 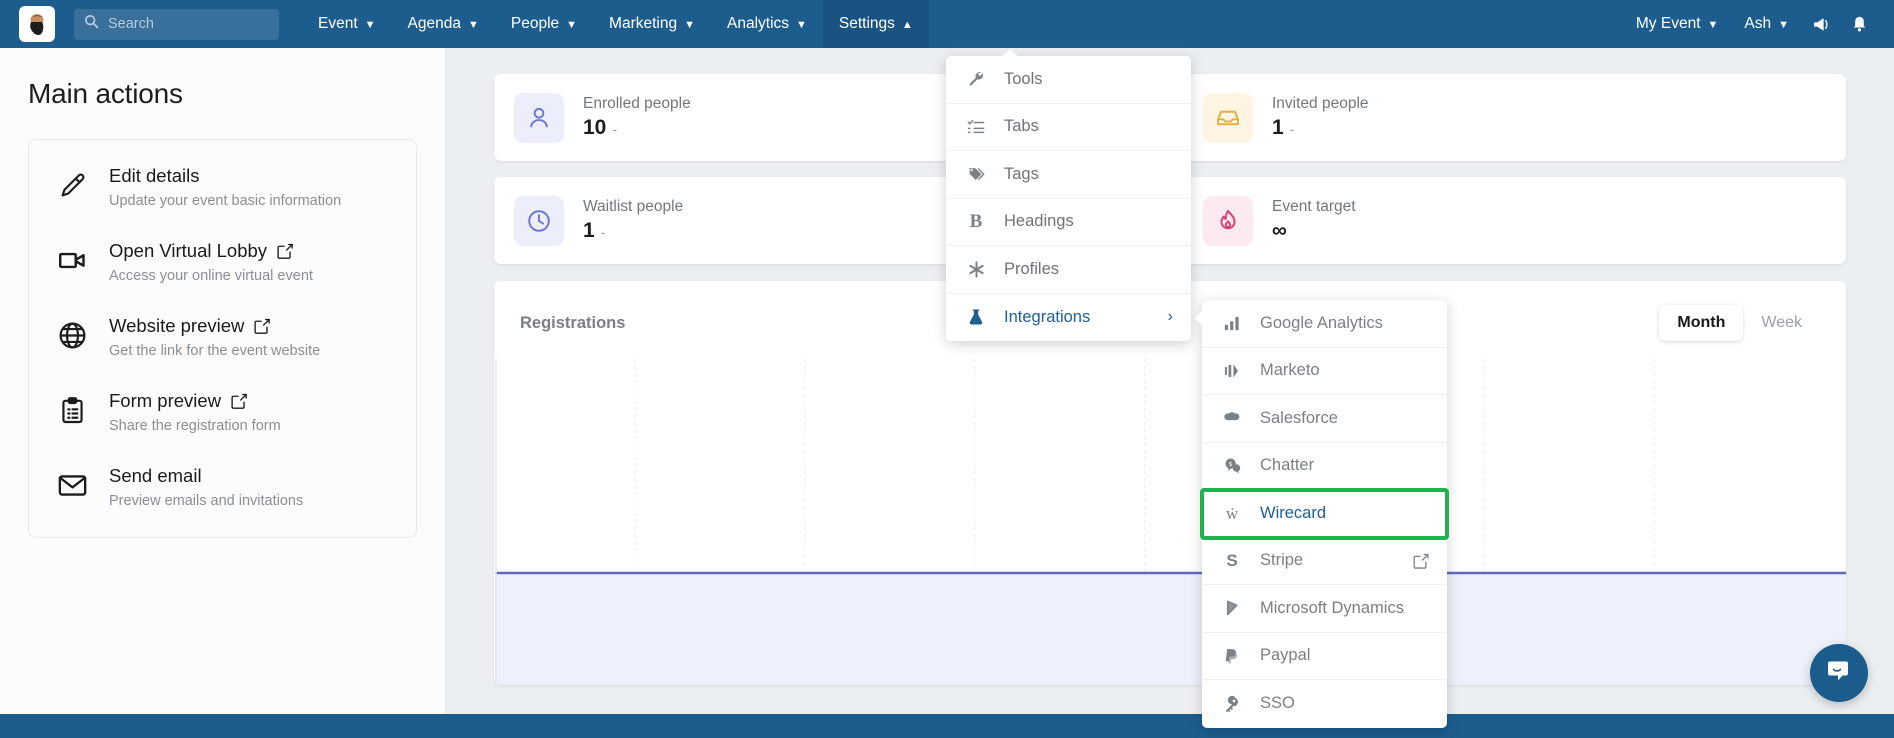 What do you see at coordinates (589, 231) in the screenshot?
I see `stat-value: 1` at bounding box center [589, 231].